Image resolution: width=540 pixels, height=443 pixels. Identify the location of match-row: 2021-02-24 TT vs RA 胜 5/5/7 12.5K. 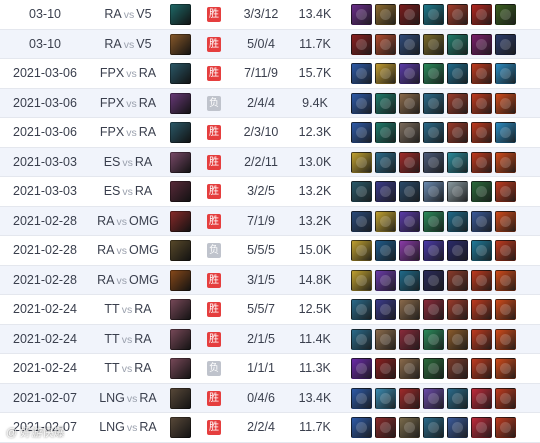
(270, 310).